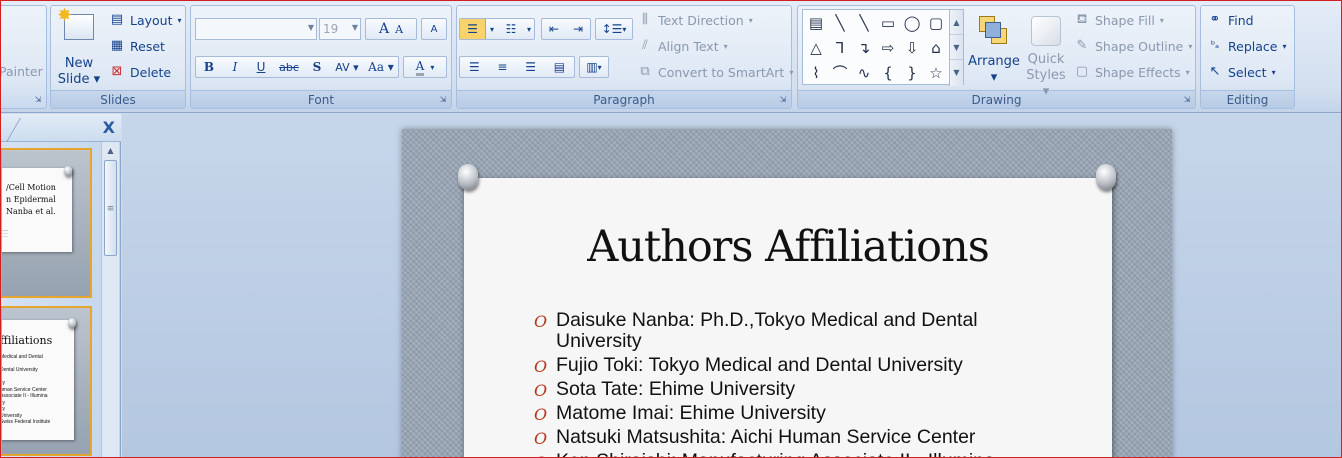 The width and height of the screenshot is (1342, 458). I want to click on change-case-button: Aa ▾, so click(381, 67).